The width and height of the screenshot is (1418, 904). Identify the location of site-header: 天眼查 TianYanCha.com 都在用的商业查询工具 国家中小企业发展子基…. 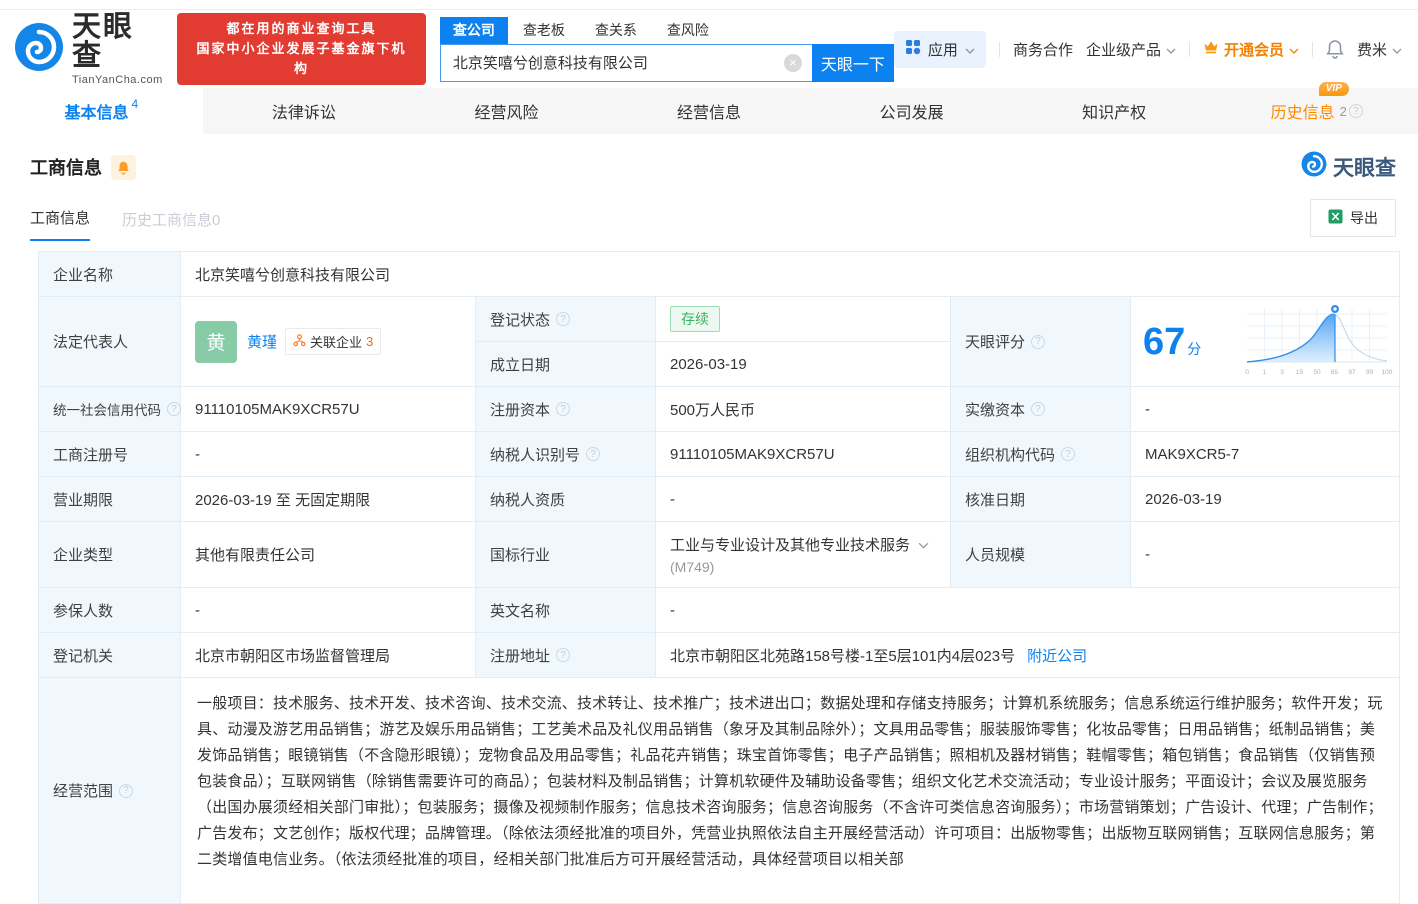
(709, 49).